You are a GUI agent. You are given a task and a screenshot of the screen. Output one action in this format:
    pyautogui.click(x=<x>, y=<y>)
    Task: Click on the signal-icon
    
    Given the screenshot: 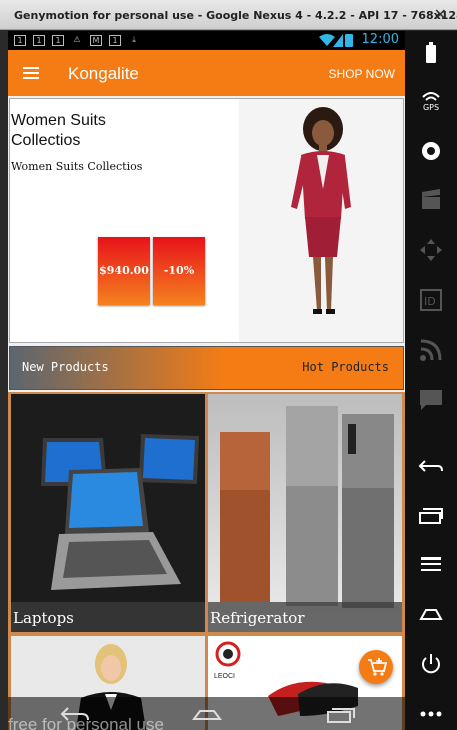 What is the action you would take?
    pyautogui.click(x=338, y=40)
    